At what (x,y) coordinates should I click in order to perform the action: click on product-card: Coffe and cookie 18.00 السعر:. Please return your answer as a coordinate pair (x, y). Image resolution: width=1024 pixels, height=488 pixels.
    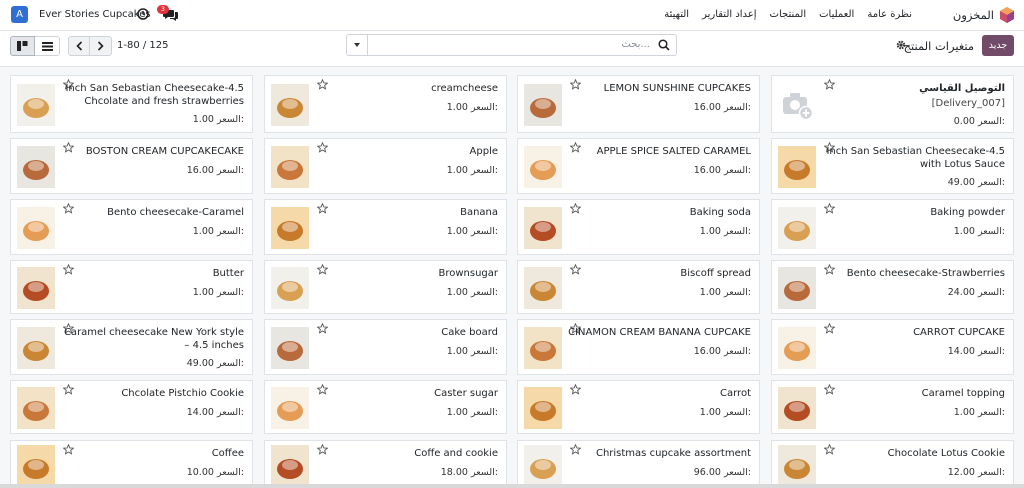
    Looking at the image, I should click on (385, 464).